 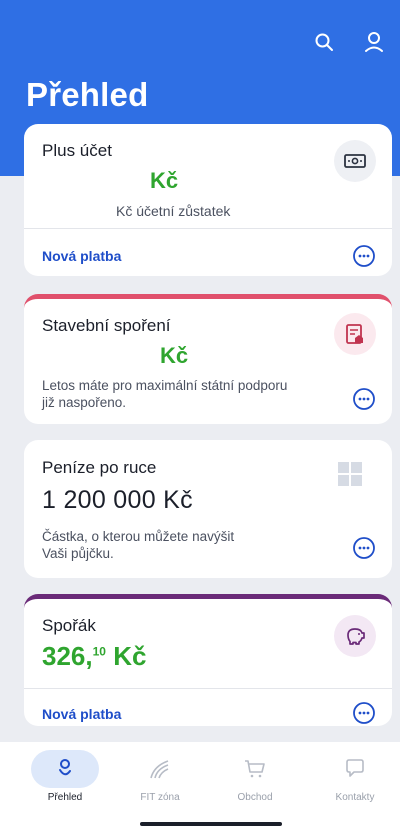 I want to click on card-title: Peníze po ruce, so click(x=99, y=467).